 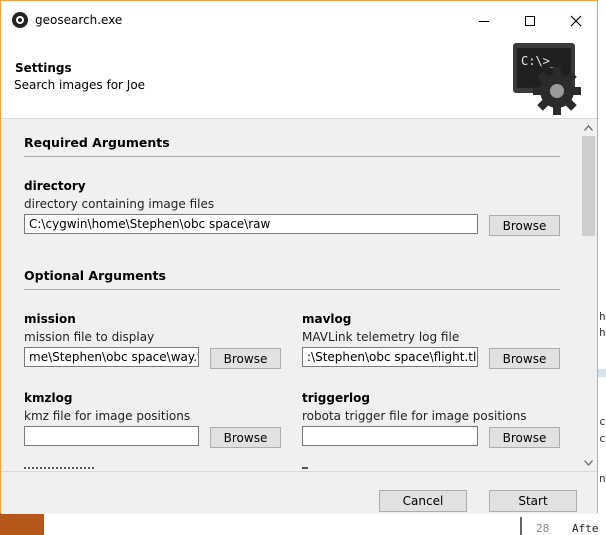 What do you see at coordinates (55, 186) in the screenshot?
I see `directory-label: directory` at bounding box center [55, 186].